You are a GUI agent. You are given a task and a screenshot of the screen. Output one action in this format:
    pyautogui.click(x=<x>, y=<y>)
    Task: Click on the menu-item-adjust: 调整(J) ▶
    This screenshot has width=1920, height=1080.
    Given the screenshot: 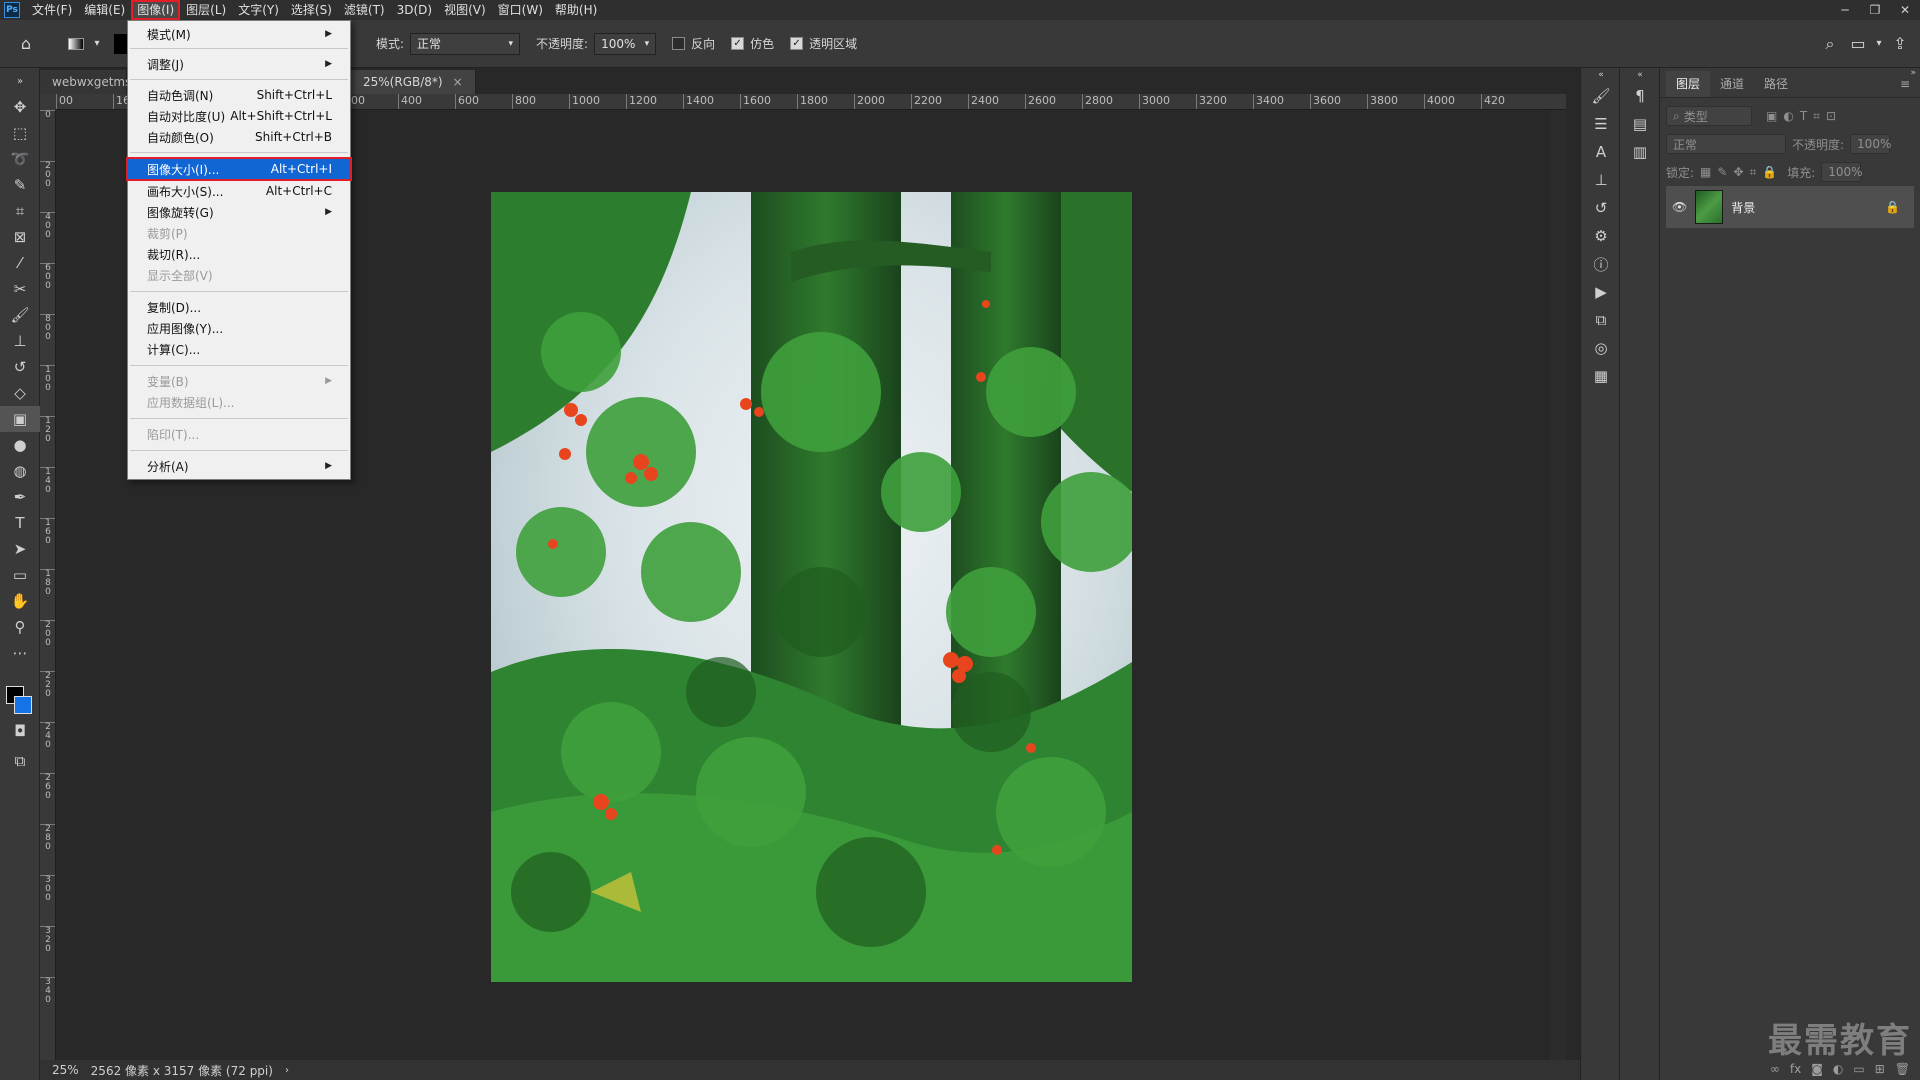 What is the action you would take?
    pyautogui.click(x=239, y=64)
    